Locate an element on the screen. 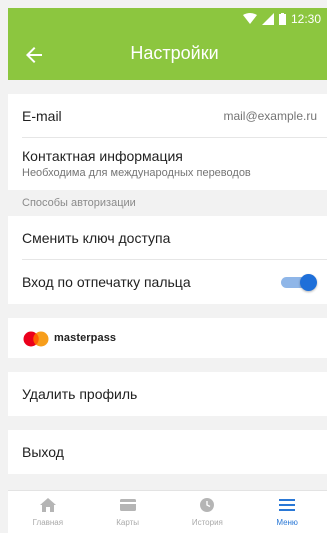 The image size is (327, 533). nav-item-home: Главная is located at coordinates (48, 512).